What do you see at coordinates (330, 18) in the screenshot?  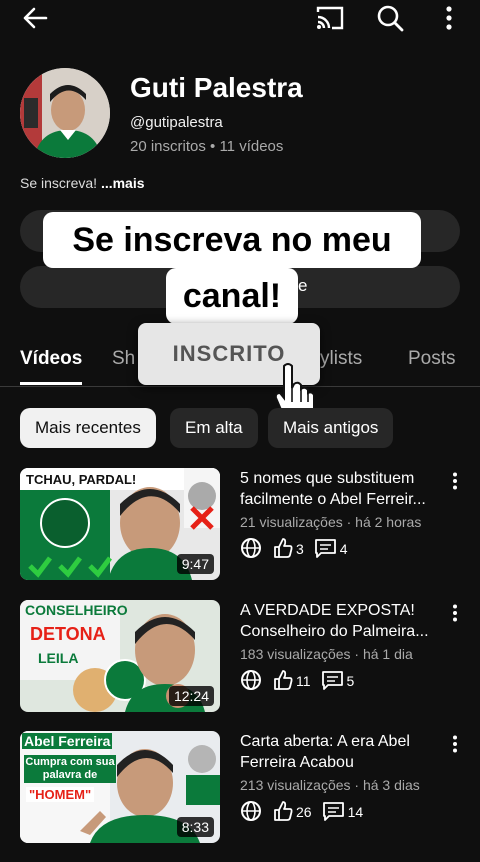 I see `cast-icon` at bounding box center [330, 18].